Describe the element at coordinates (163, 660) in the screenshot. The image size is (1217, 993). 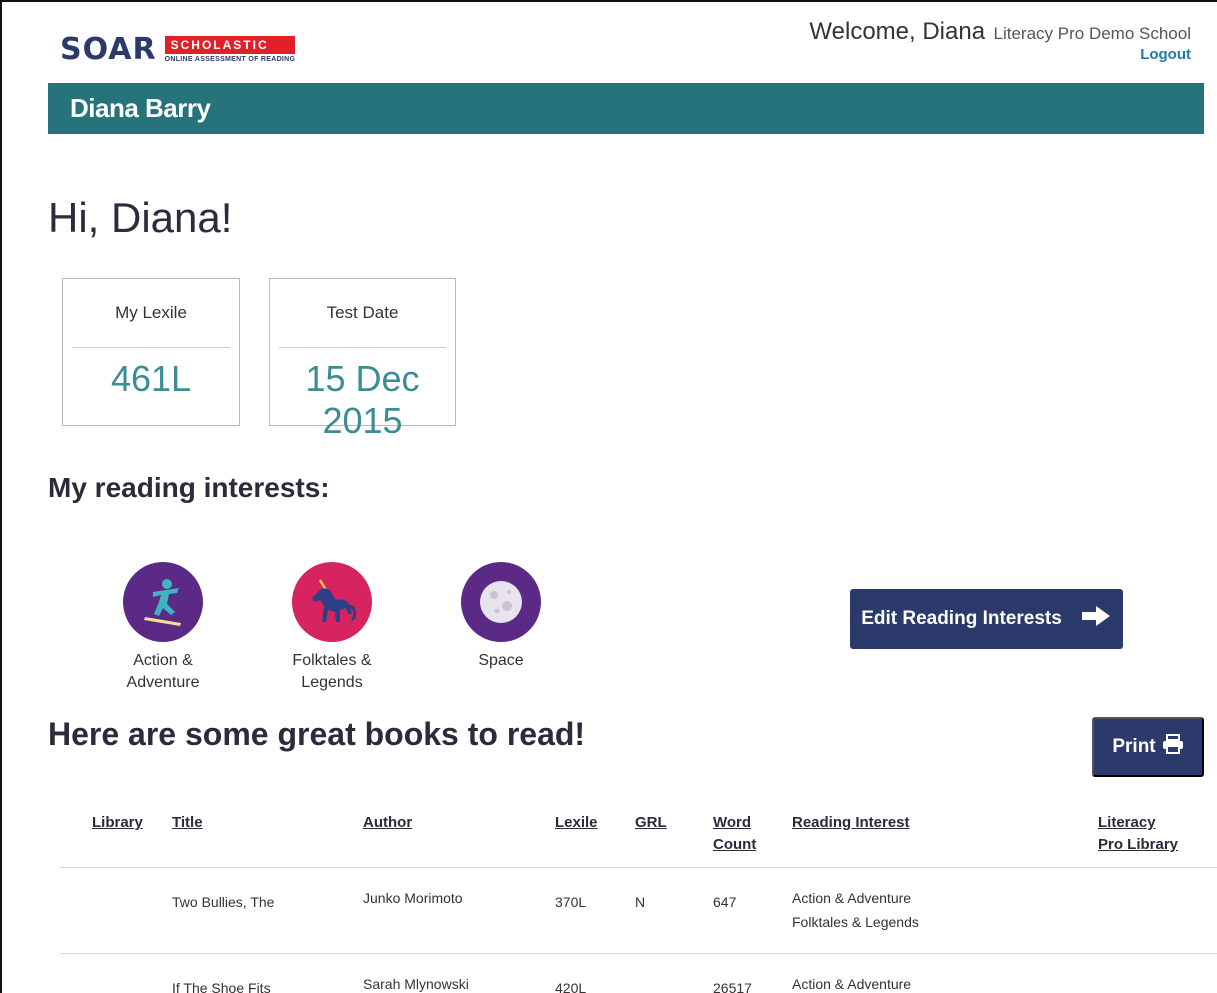
I see `interest-label-line: Action &` at that location.